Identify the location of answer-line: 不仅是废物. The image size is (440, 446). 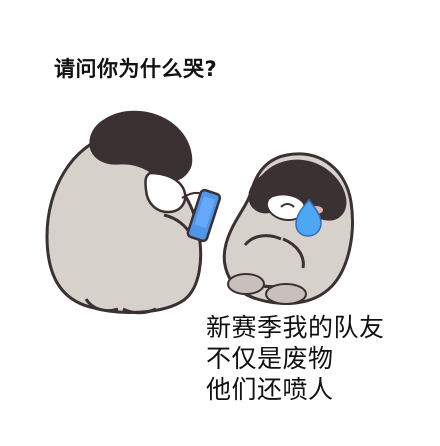
(270, 358).